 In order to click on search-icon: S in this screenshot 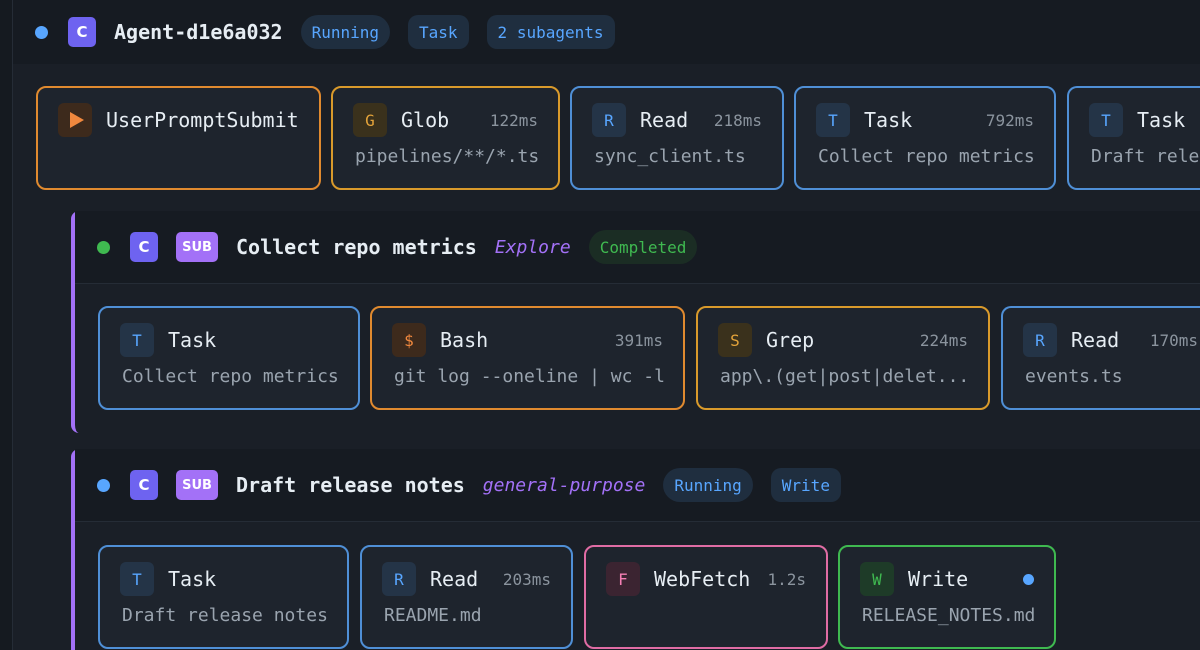, I will do `click(735, 340)`.